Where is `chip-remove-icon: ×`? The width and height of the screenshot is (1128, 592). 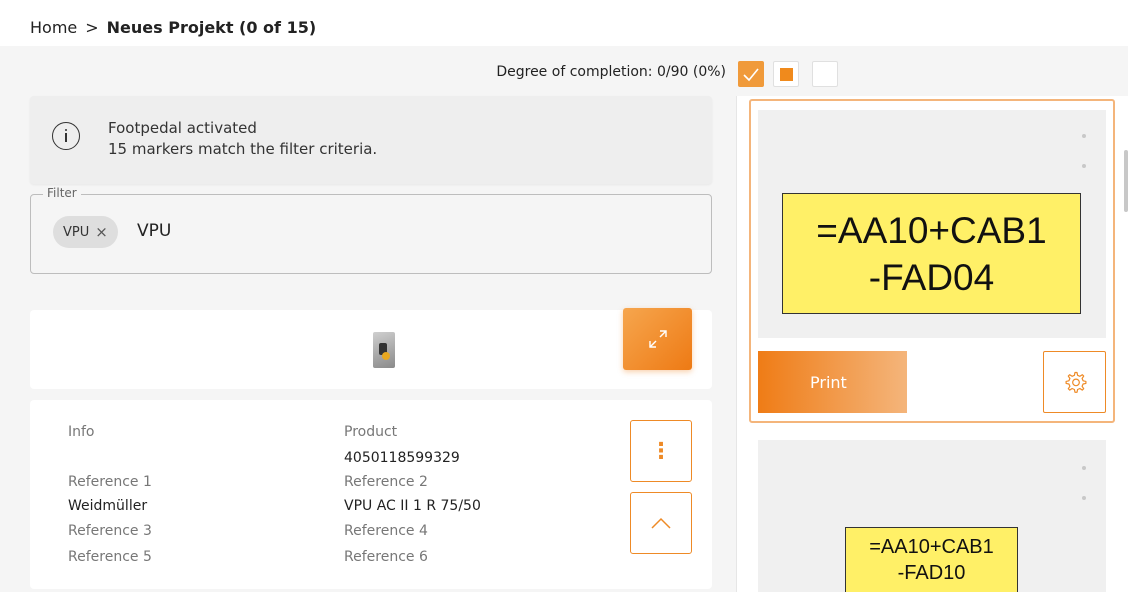 chip-remove-icon: × is located at coordinates (101, 232).